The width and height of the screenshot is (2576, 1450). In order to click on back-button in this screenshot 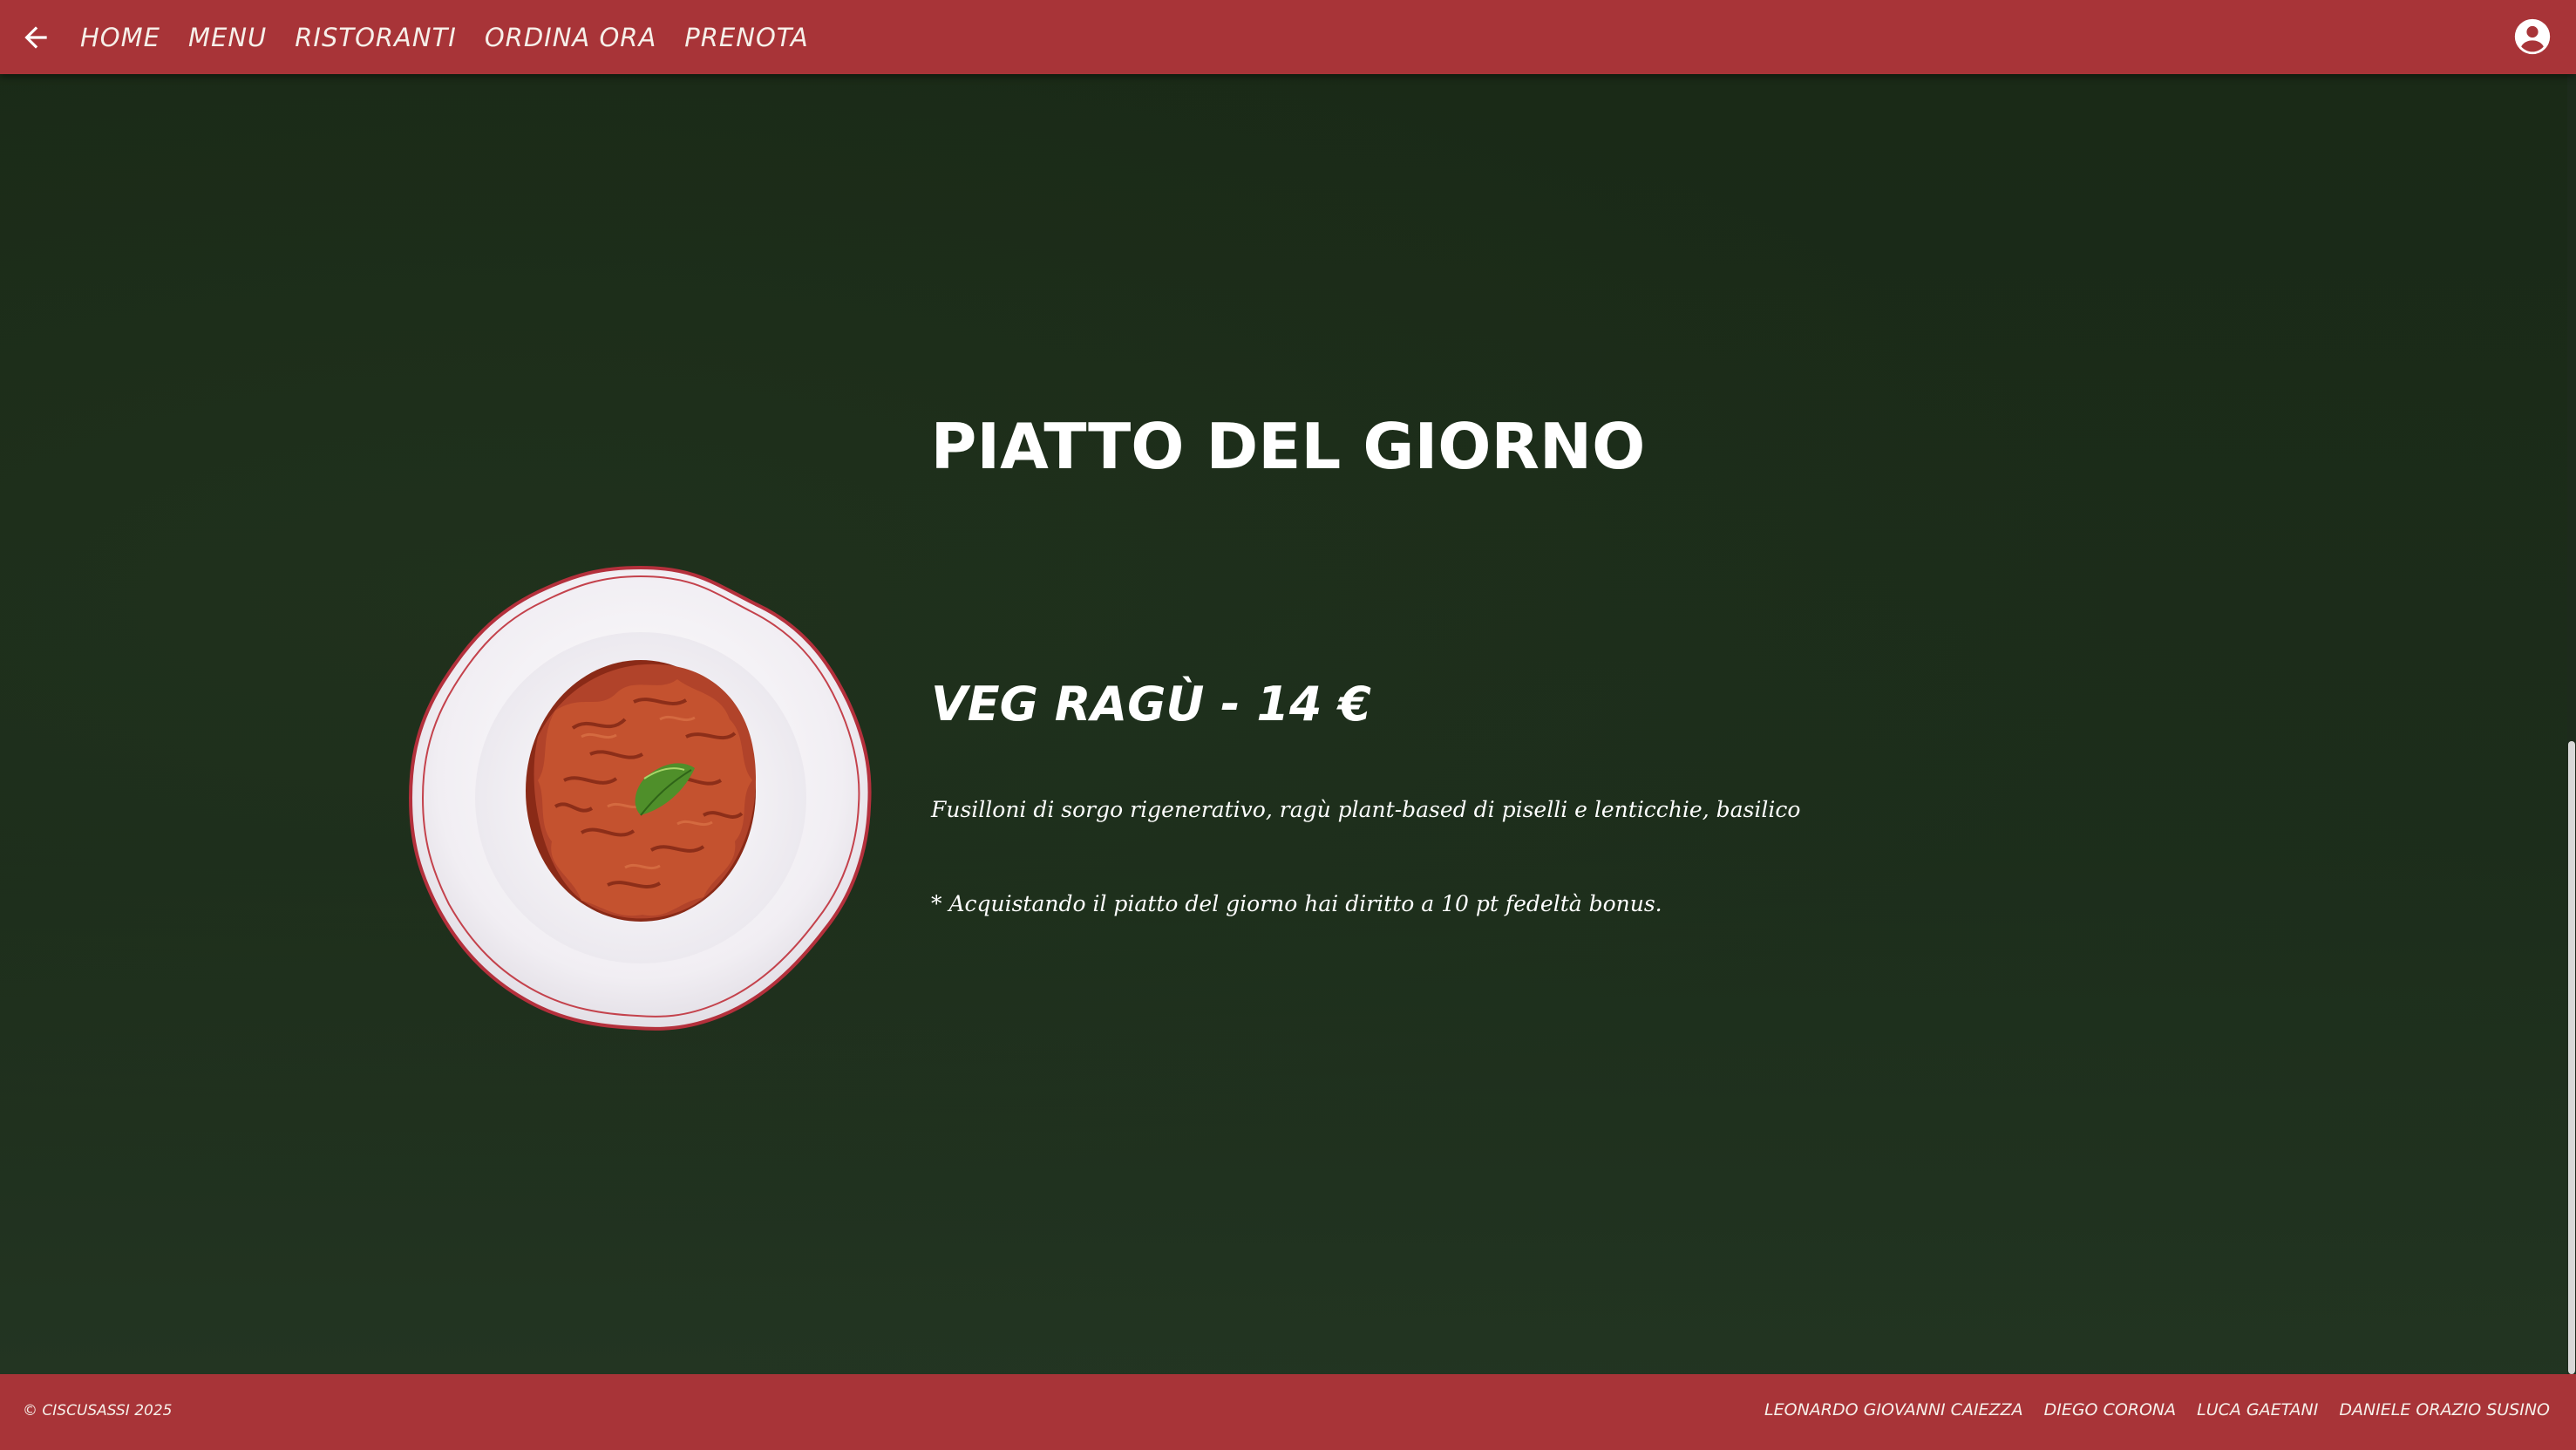, I will do `click(35, 37)`.